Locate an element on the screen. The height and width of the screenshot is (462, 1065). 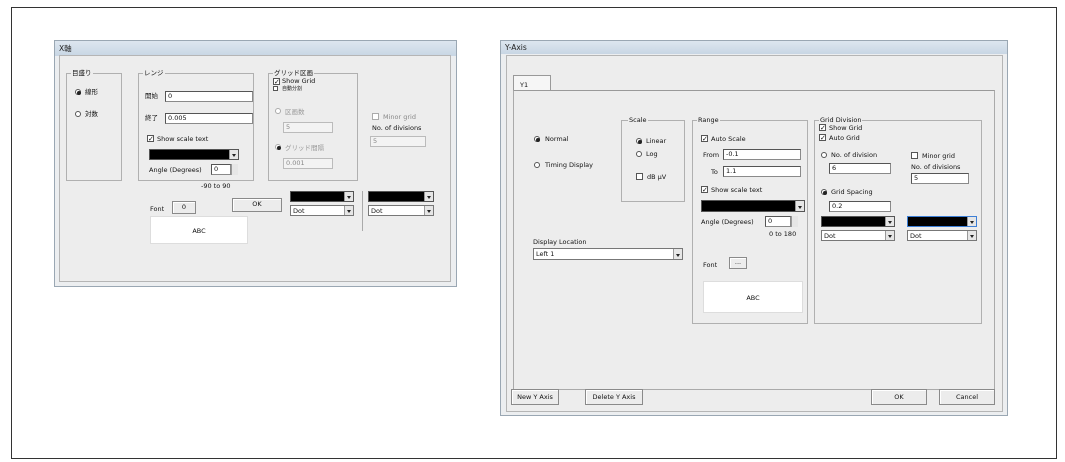
cancel-button: Cancel is located at coordinates (967, 397).